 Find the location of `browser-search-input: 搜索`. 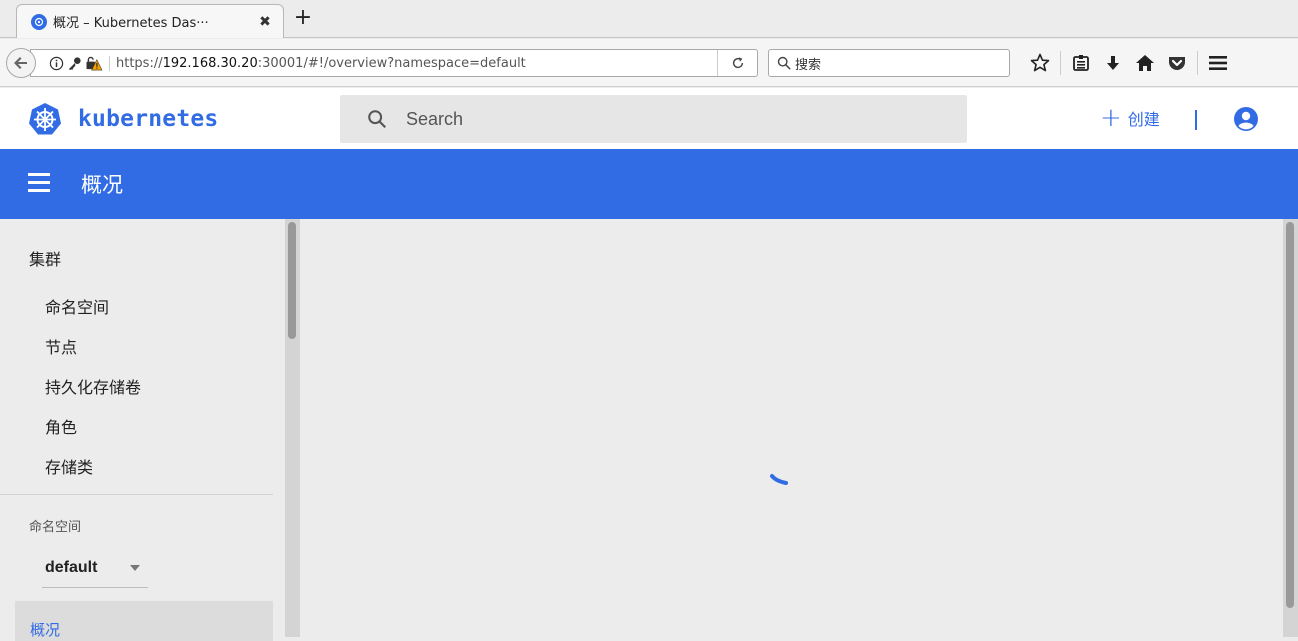

browser-search-input: 搜索 is located at coordinates (889, 63).